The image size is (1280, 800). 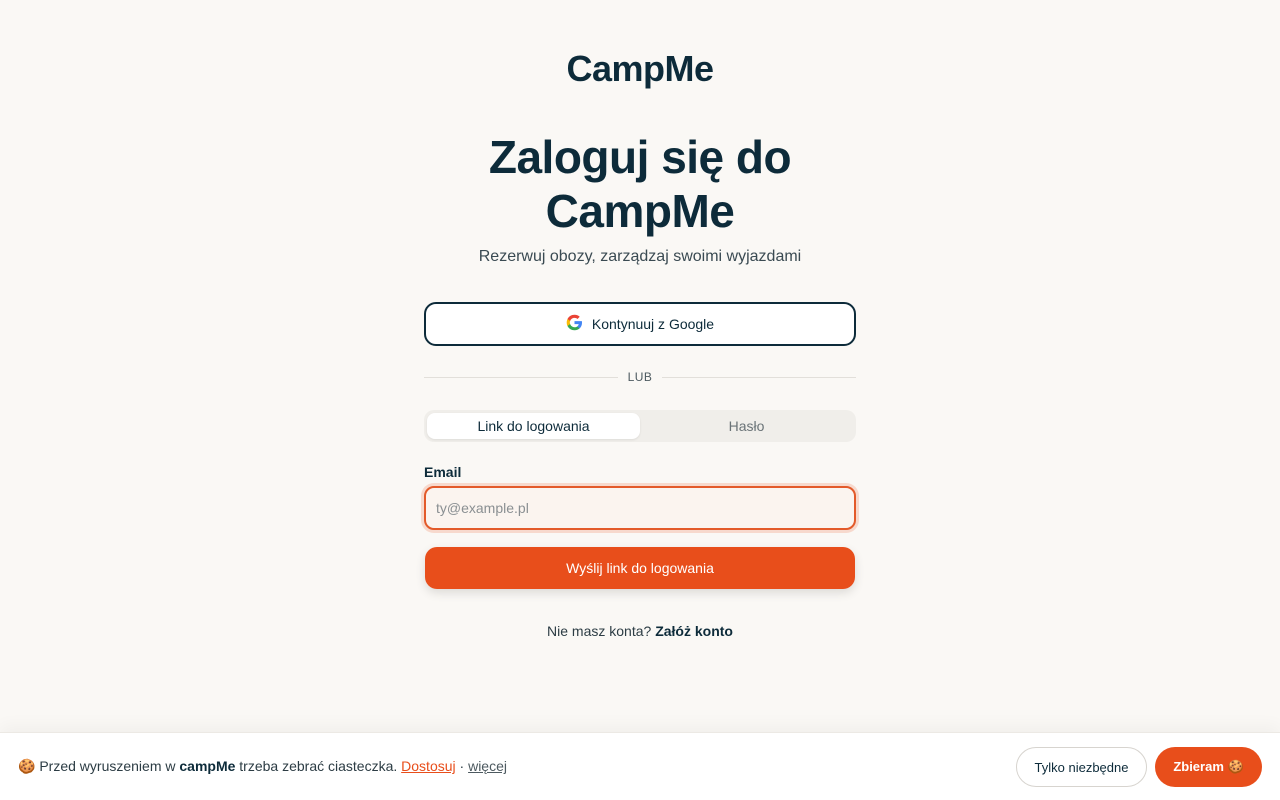 I want to click on or-divider: LUB, so click(x=640, y=377).